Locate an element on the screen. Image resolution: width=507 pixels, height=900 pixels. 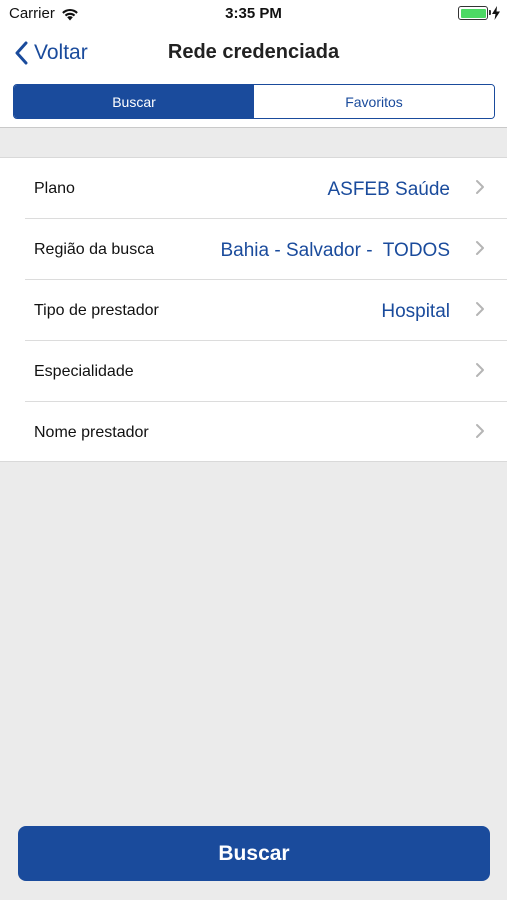
row-tipo-de-prestador: Tipo de prestador Hospital is located at coordinates (266, 310).